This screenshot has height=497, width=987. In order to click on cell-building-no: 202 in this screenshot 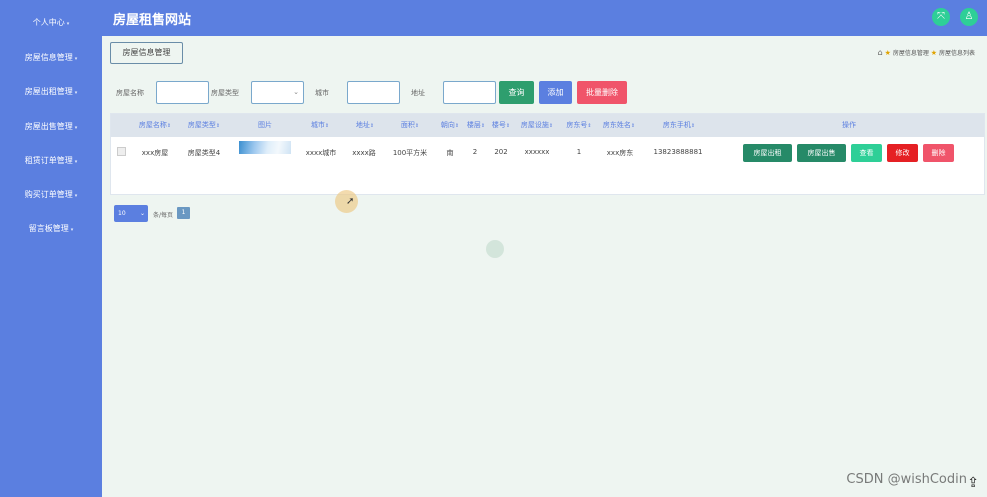, I will do `click(501, 152)`.